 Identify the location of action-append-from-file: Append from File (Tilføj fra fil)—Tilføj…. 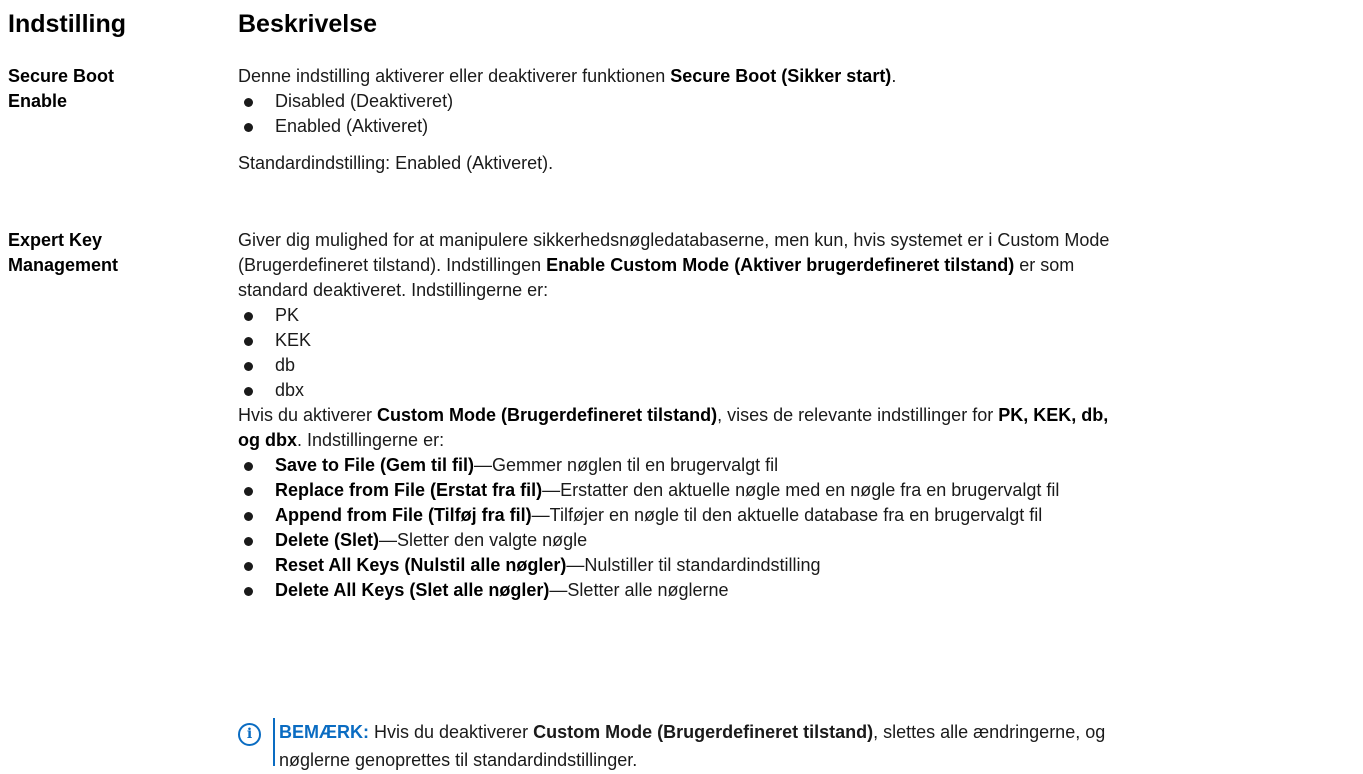
(793, 515).